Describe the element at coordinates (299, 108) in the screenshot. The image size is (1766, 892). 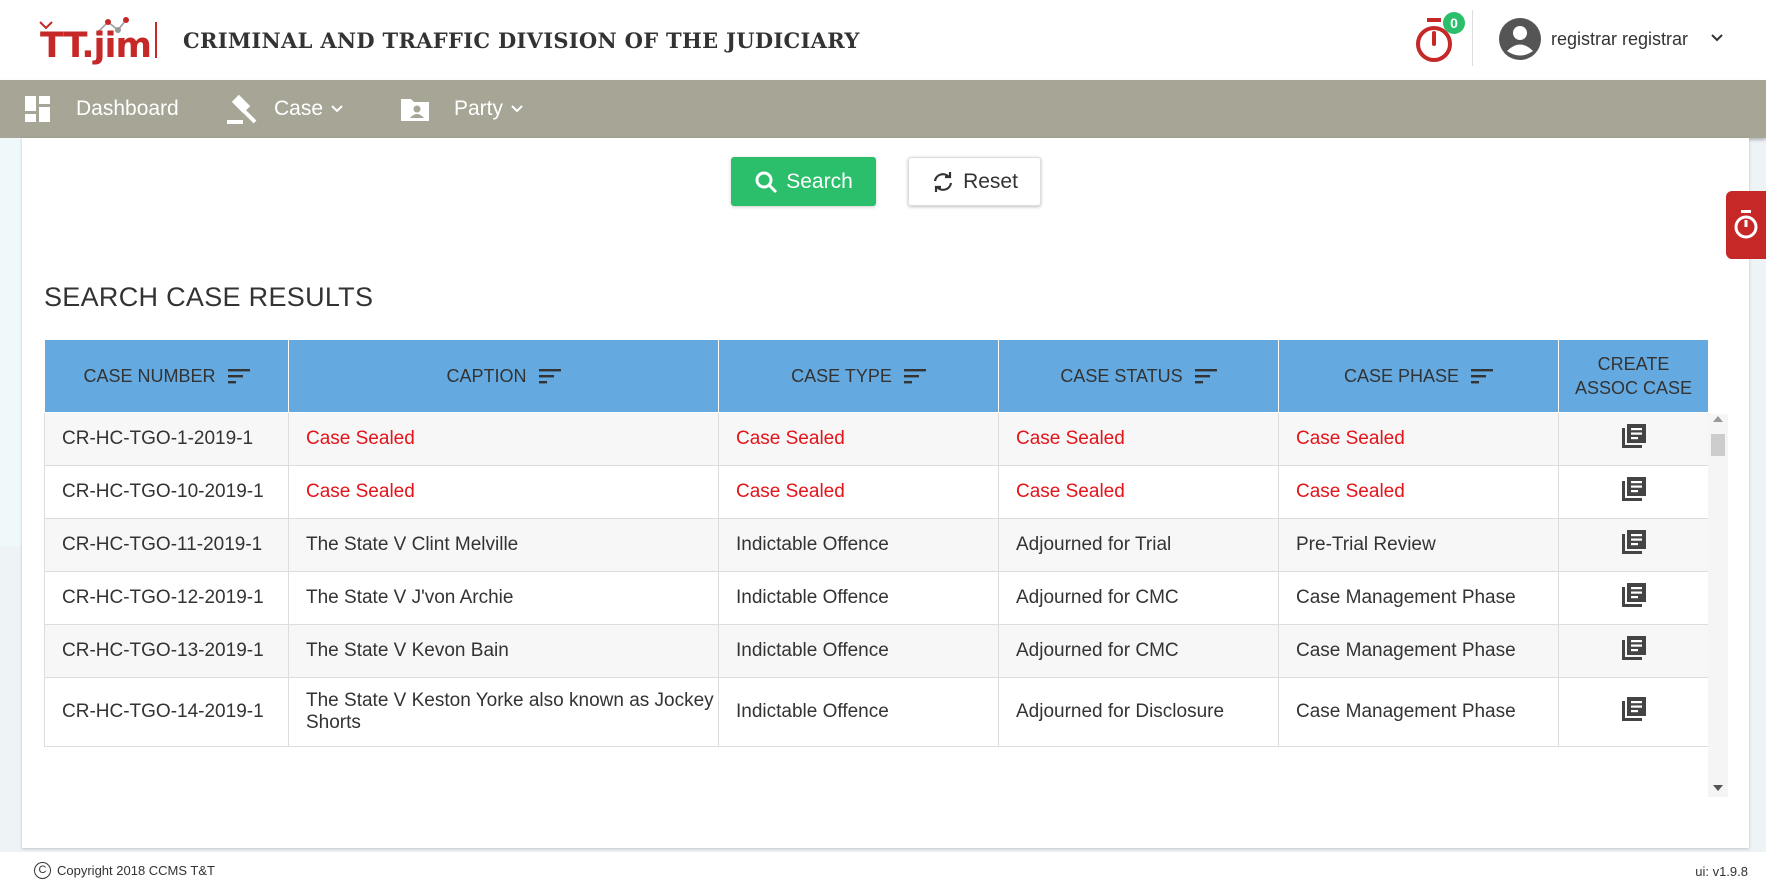
I see `nav-case-label: Case` at that location.